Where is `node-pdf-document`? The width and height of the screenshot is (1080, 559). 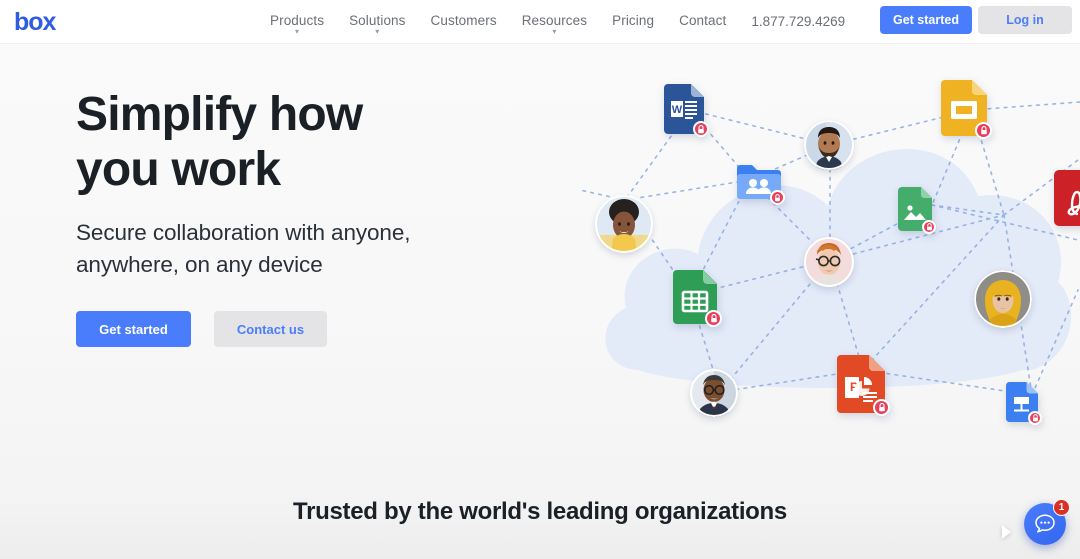 node-pdf-document is located at coordinates (1067, 198).